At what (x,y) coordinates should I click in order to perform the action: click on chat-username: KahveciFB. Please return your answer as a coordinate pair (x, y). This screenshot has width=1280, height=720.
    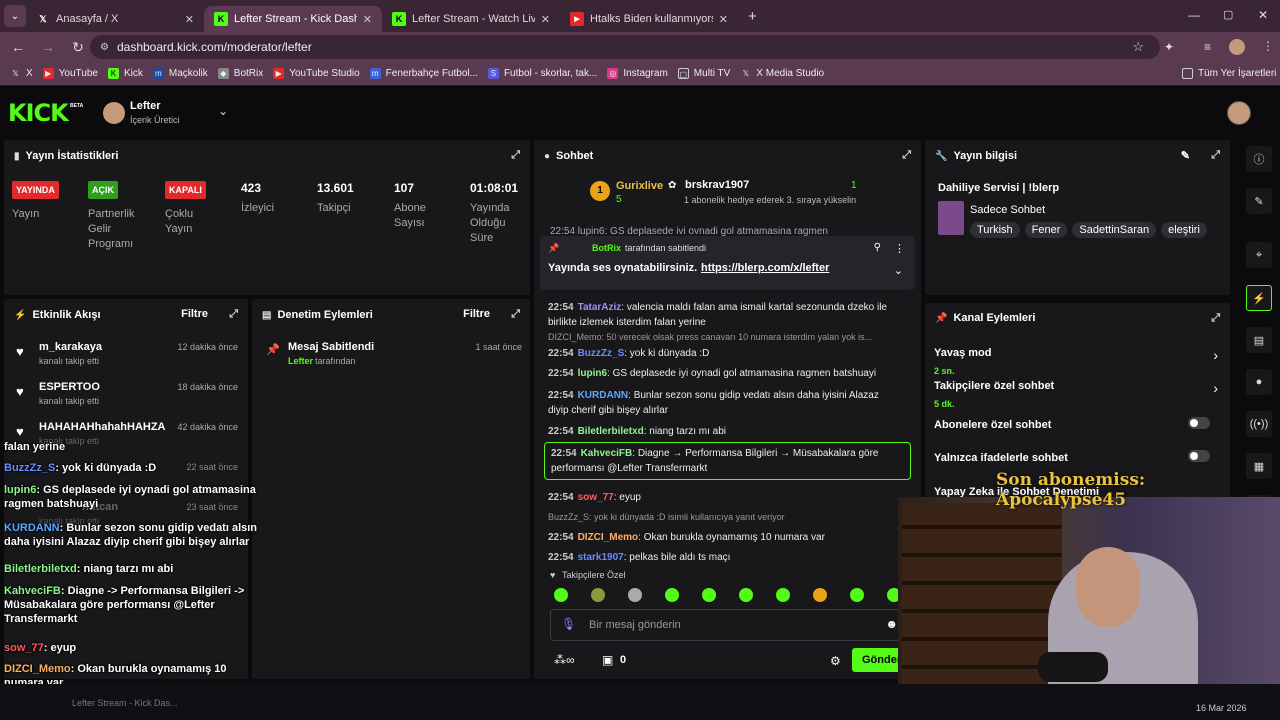
    Looking at the image, I should click on (607, 453).